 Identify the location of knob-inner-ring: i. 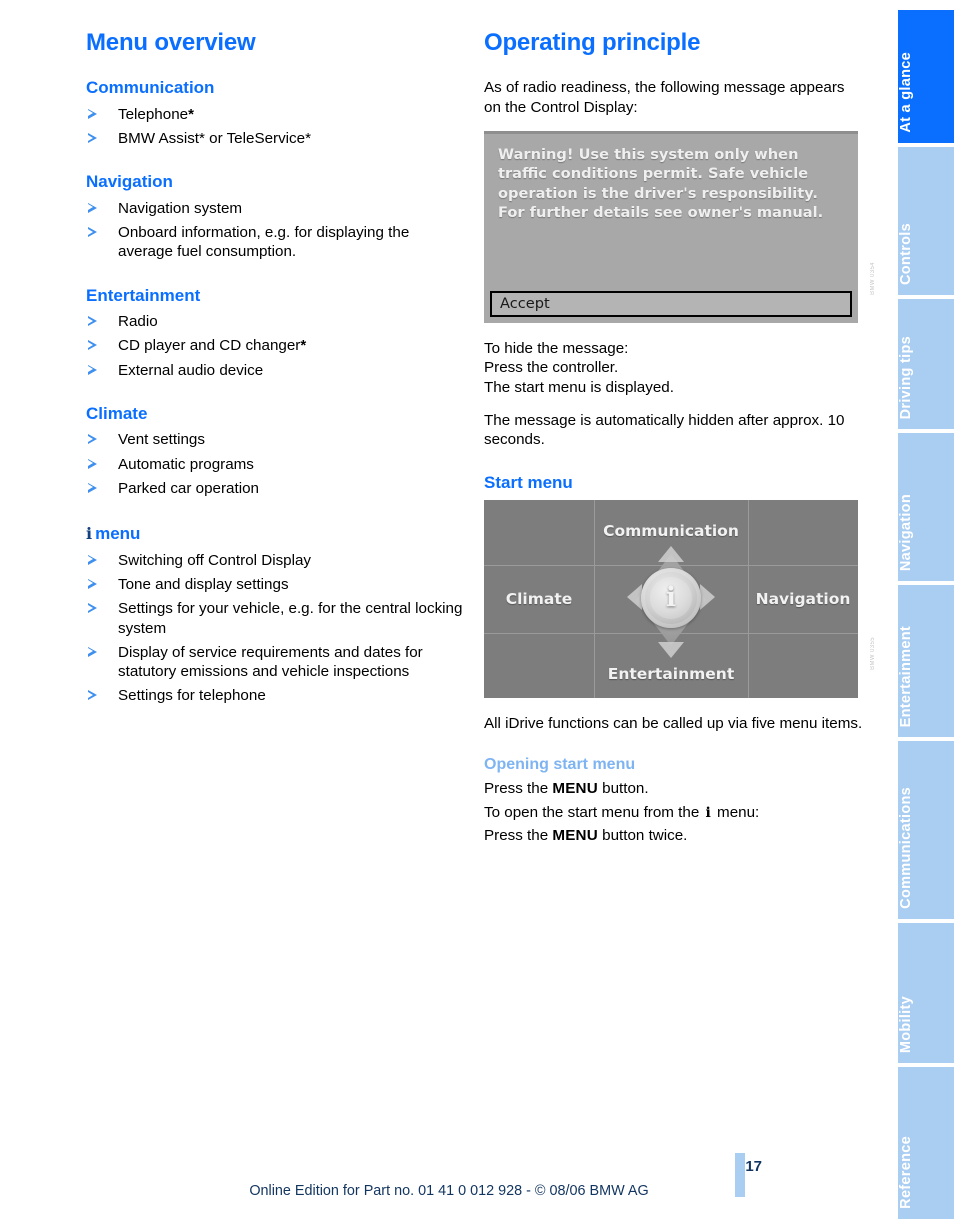
(671, 597).